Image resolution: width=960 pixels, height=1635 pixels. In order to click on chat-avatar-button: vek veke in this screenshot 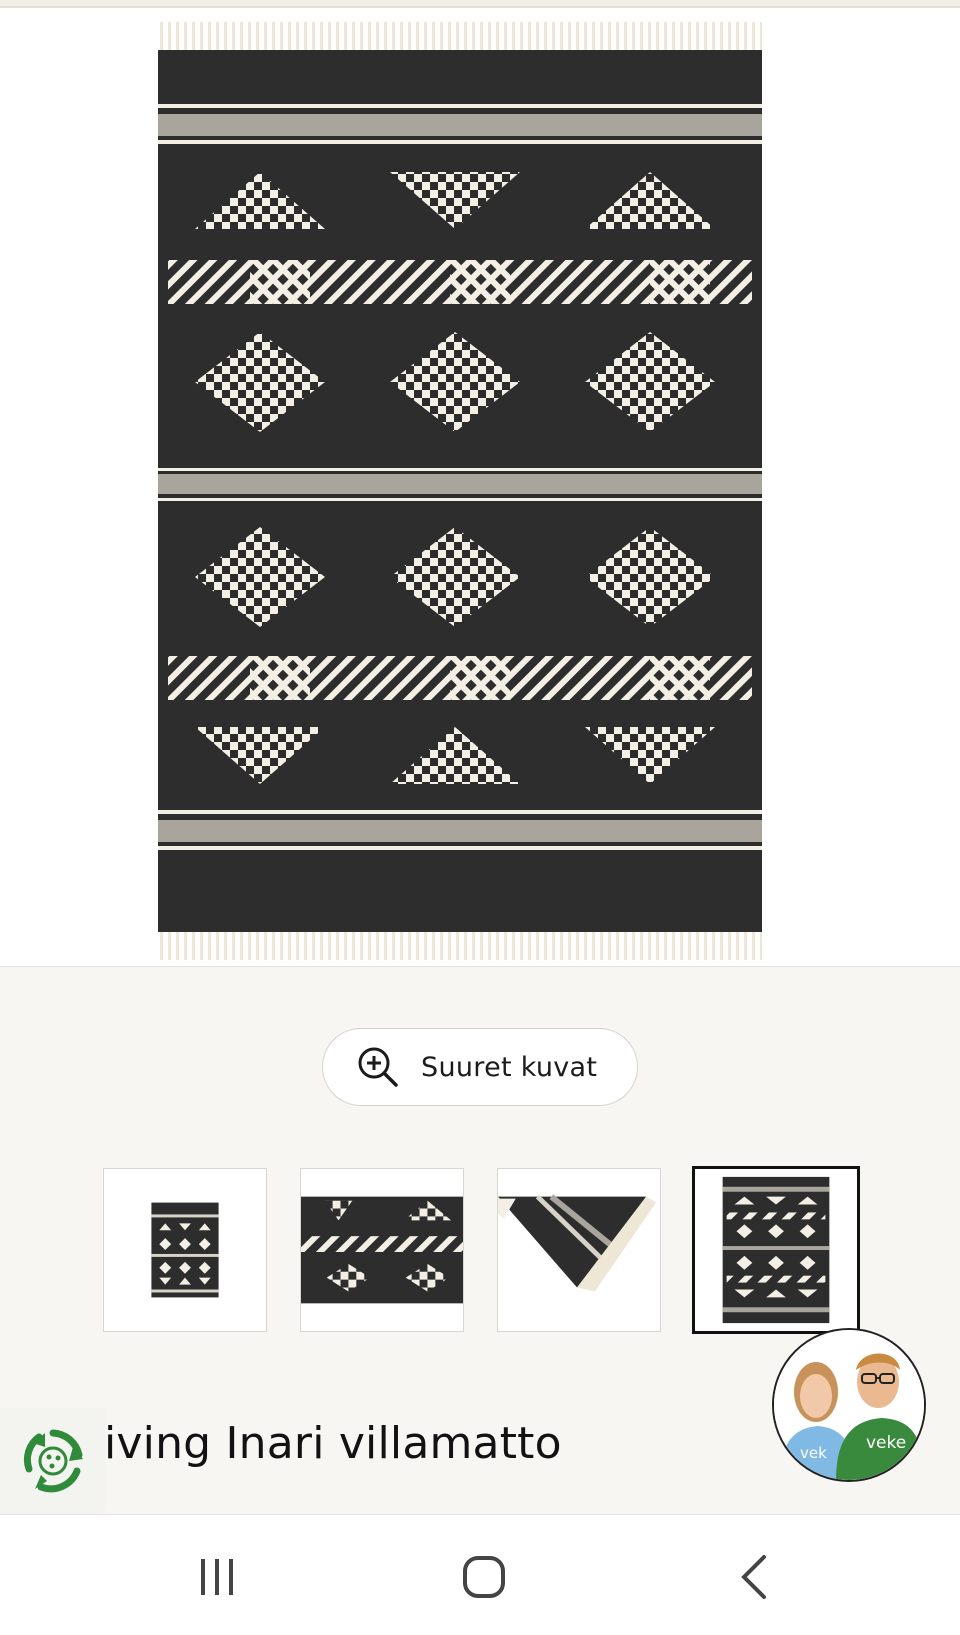, I will do `click(849, 1405)`.